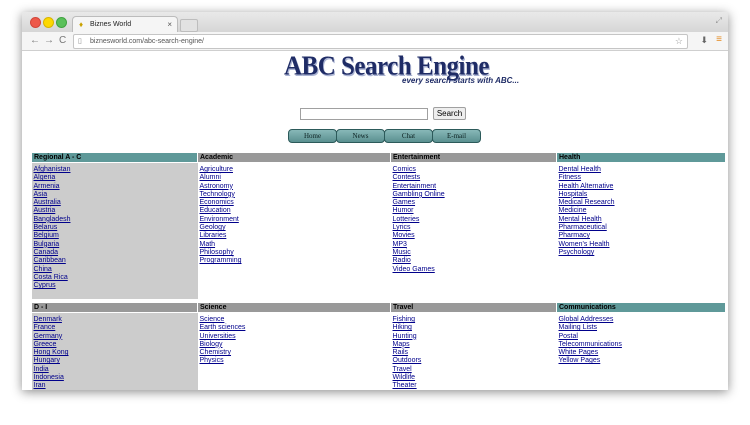 The height and width of the screenshot is (425, 750). What do you see at coordinates (115, 320) in the screenshot?
I see `directory-link: Denmark` at bounding box center [115, 320].